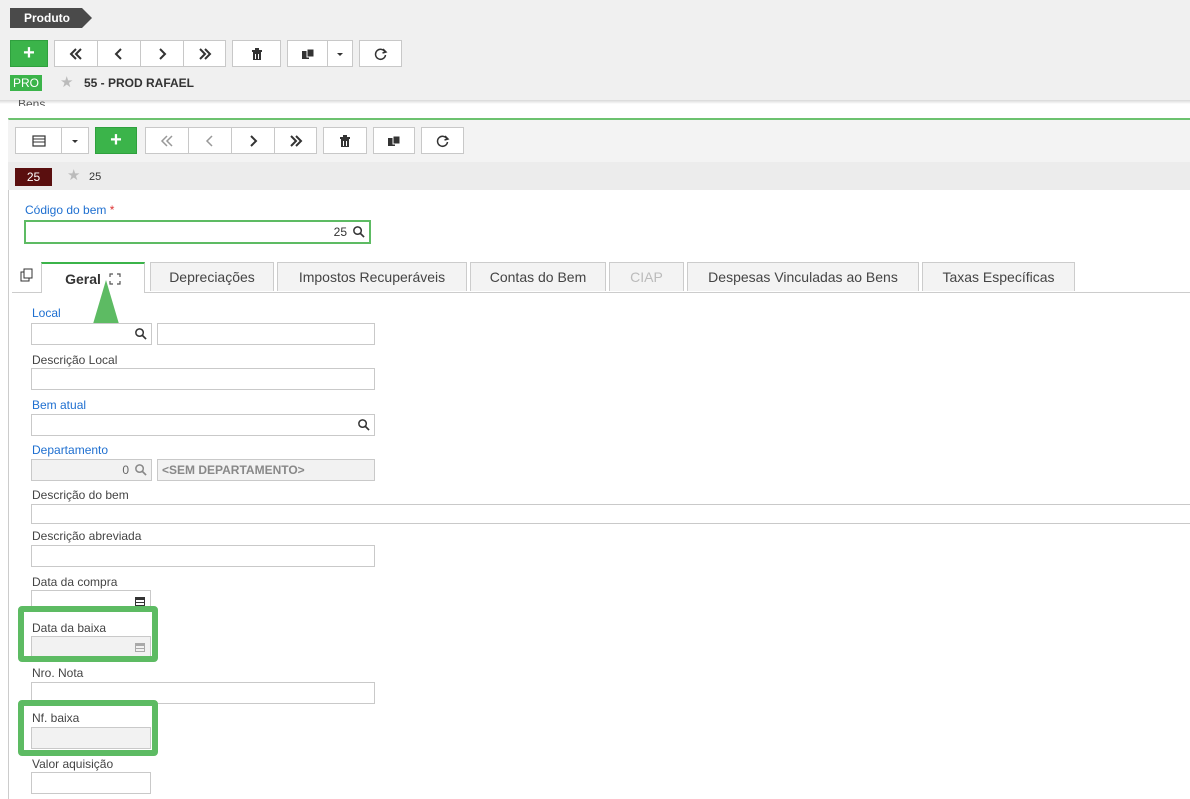 Image resolution: width=1190 pixels, height=799 pixels. Describe the element at coordinates (66, 210) in the screenshot. I see `codigo-label-text: Código do bem` at that location.